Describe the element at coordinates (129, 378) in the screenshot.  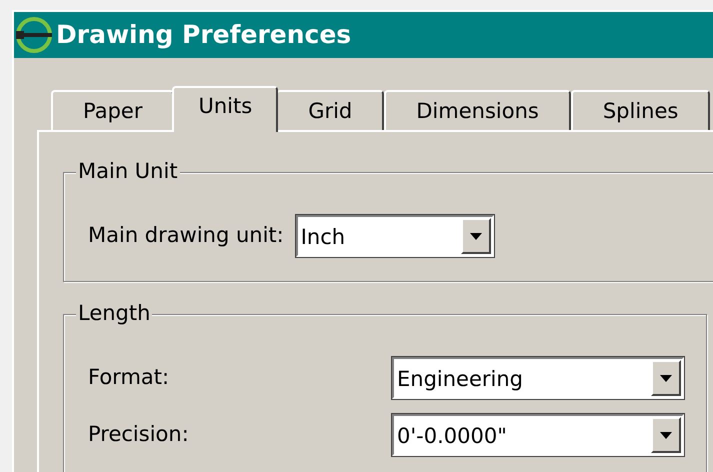
I see `field-label: Format:` at that location.